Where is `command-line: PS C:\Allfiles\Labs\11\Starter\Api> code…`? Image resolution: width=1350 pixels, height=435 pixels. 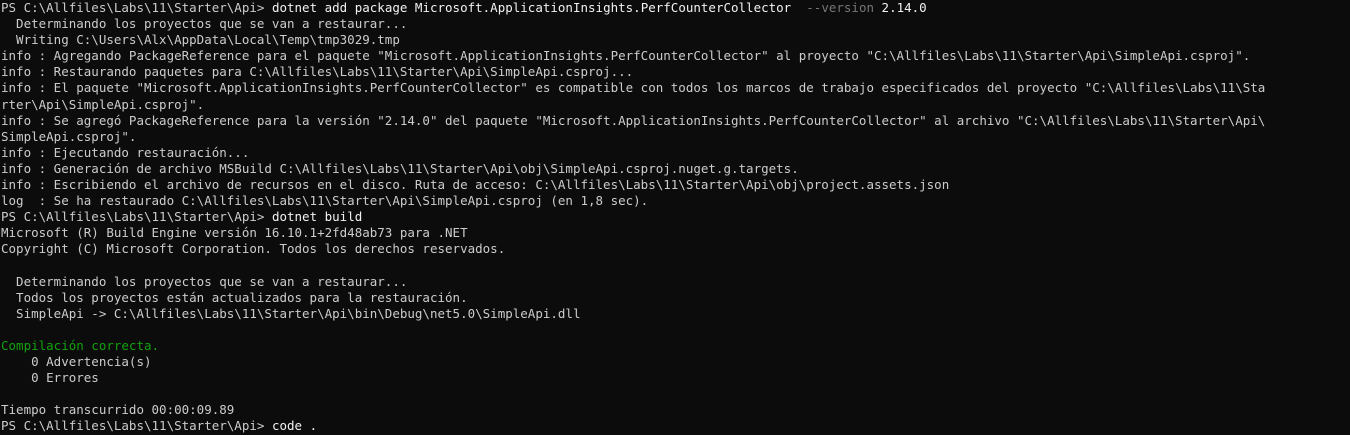 command-line: PS C:\Allfiles\Labs\11\Starter\Api> code… is located at coordinates (675, 426).